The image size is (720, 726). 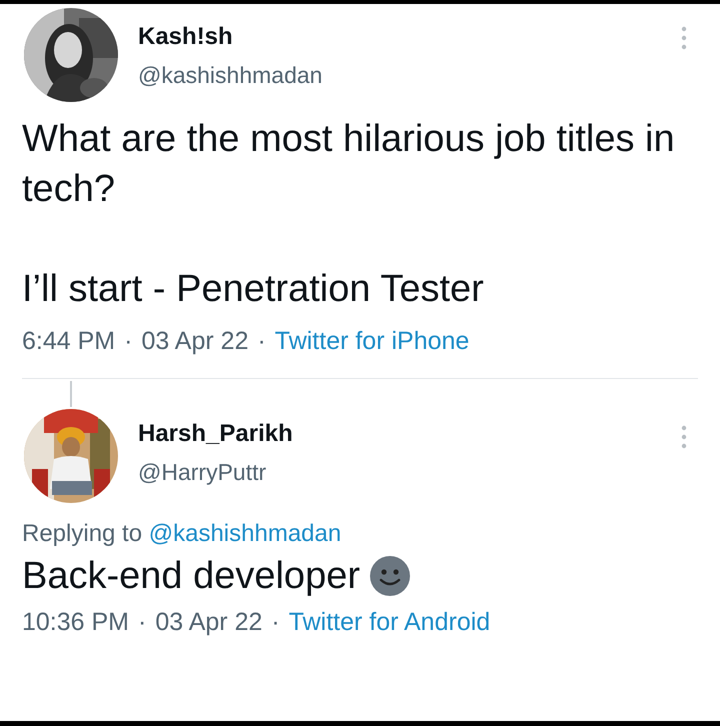 What do you see at coordinates (372, 341) in the screenshot?
I see `source-link: Twitter for iPhone` at bounding box center [372, 341].